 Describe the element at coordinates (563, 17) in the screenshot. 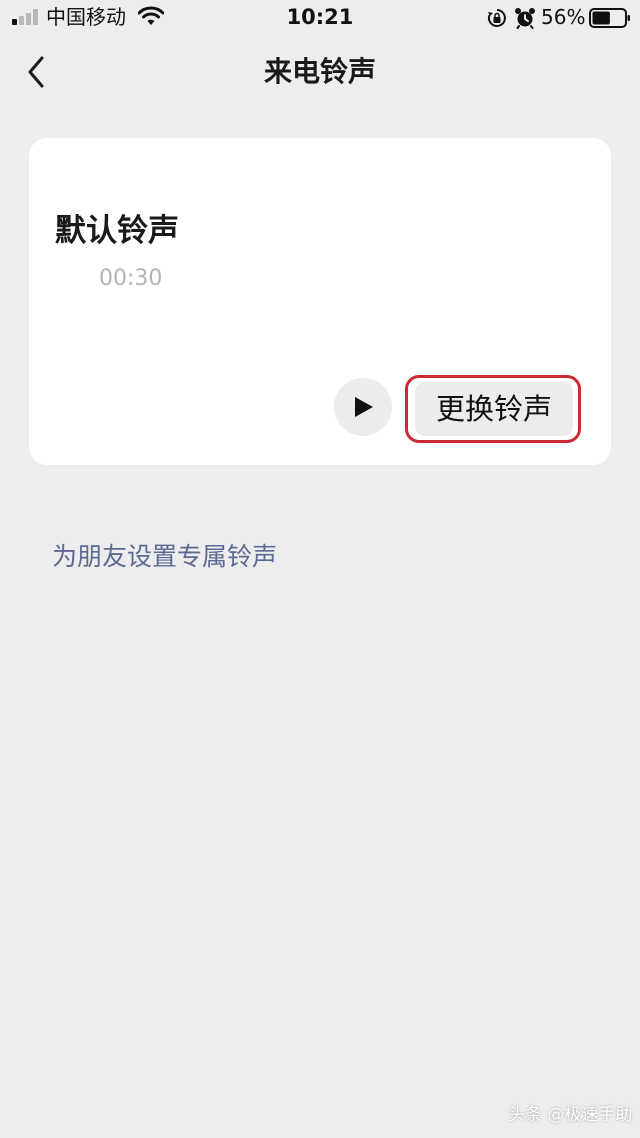

I see `battery-percentage: 56%` at that location.